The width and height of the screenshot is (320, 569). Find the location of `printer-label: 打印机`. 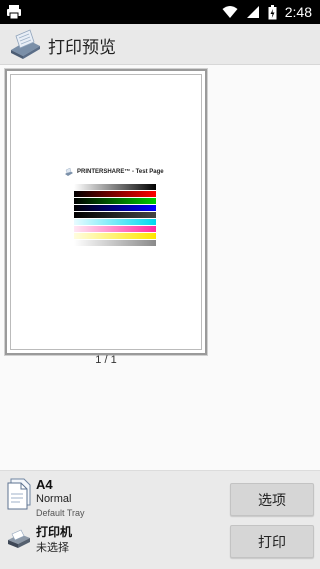

printer-label: 打印机 is located at coordinates (54, 531).